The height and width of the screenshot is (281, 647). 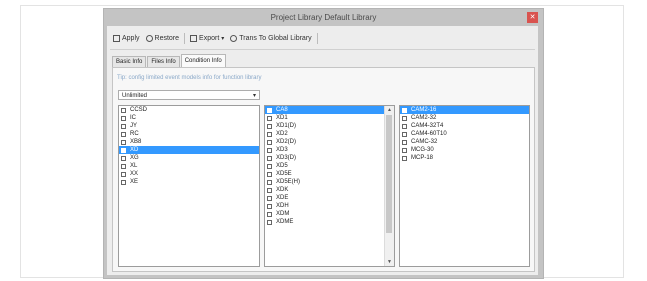 I want to click on list-item: XG, so click(x=189, y=158).